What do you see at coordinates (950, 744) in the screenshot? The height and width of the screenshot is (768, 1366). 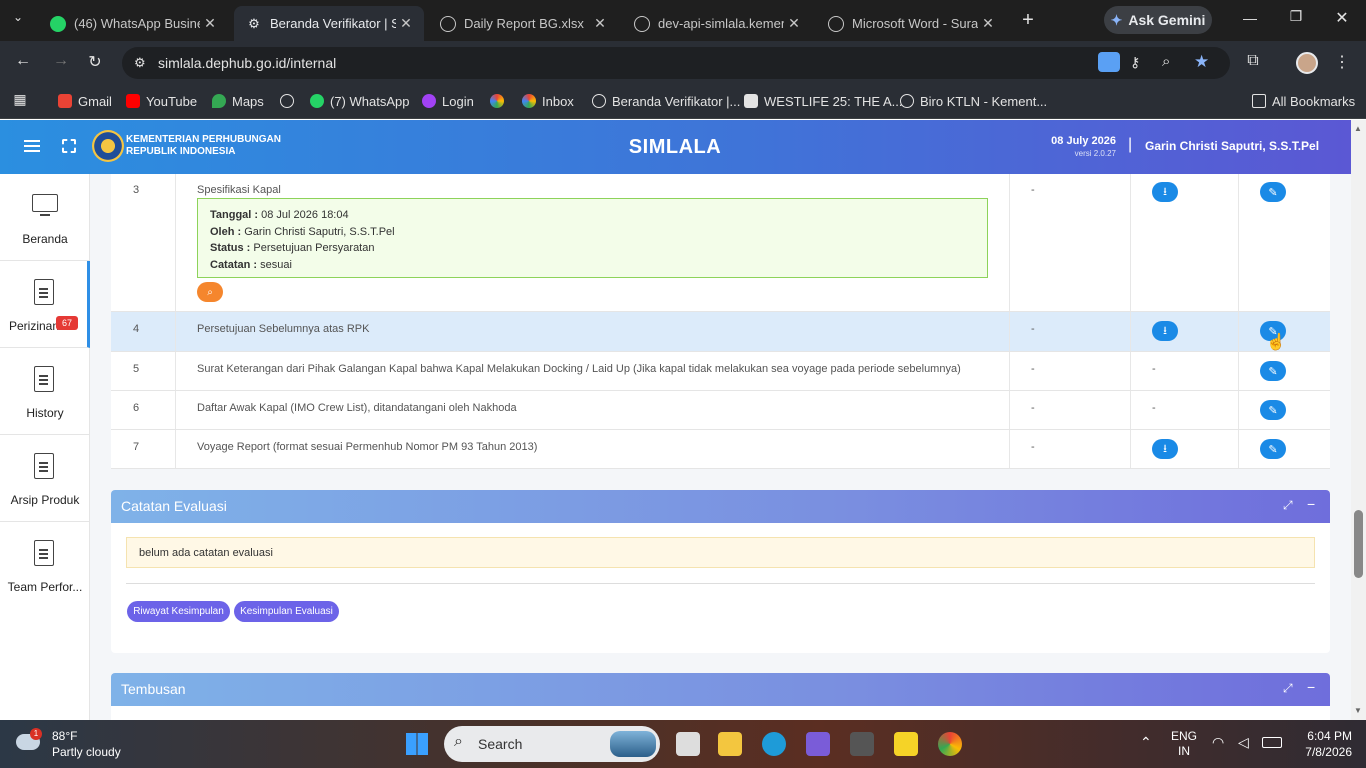 I see `chrome-icon` at bounding box center [950, 744].